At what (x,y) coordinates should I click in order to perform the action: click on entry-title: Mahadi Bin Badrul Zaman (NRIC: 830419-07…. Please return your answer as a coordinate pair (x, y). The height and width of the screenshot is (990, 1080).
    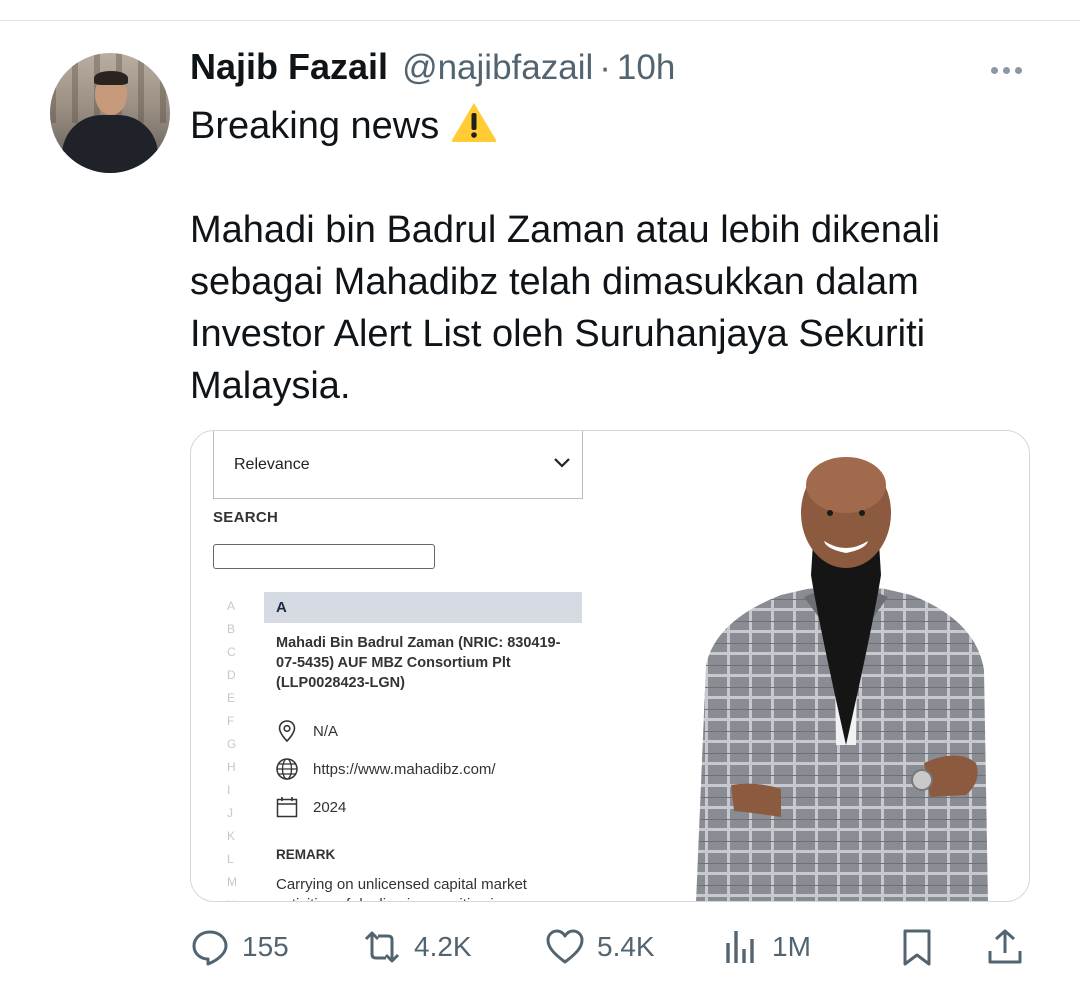
    Looking at the image, I should click on (418, 663).